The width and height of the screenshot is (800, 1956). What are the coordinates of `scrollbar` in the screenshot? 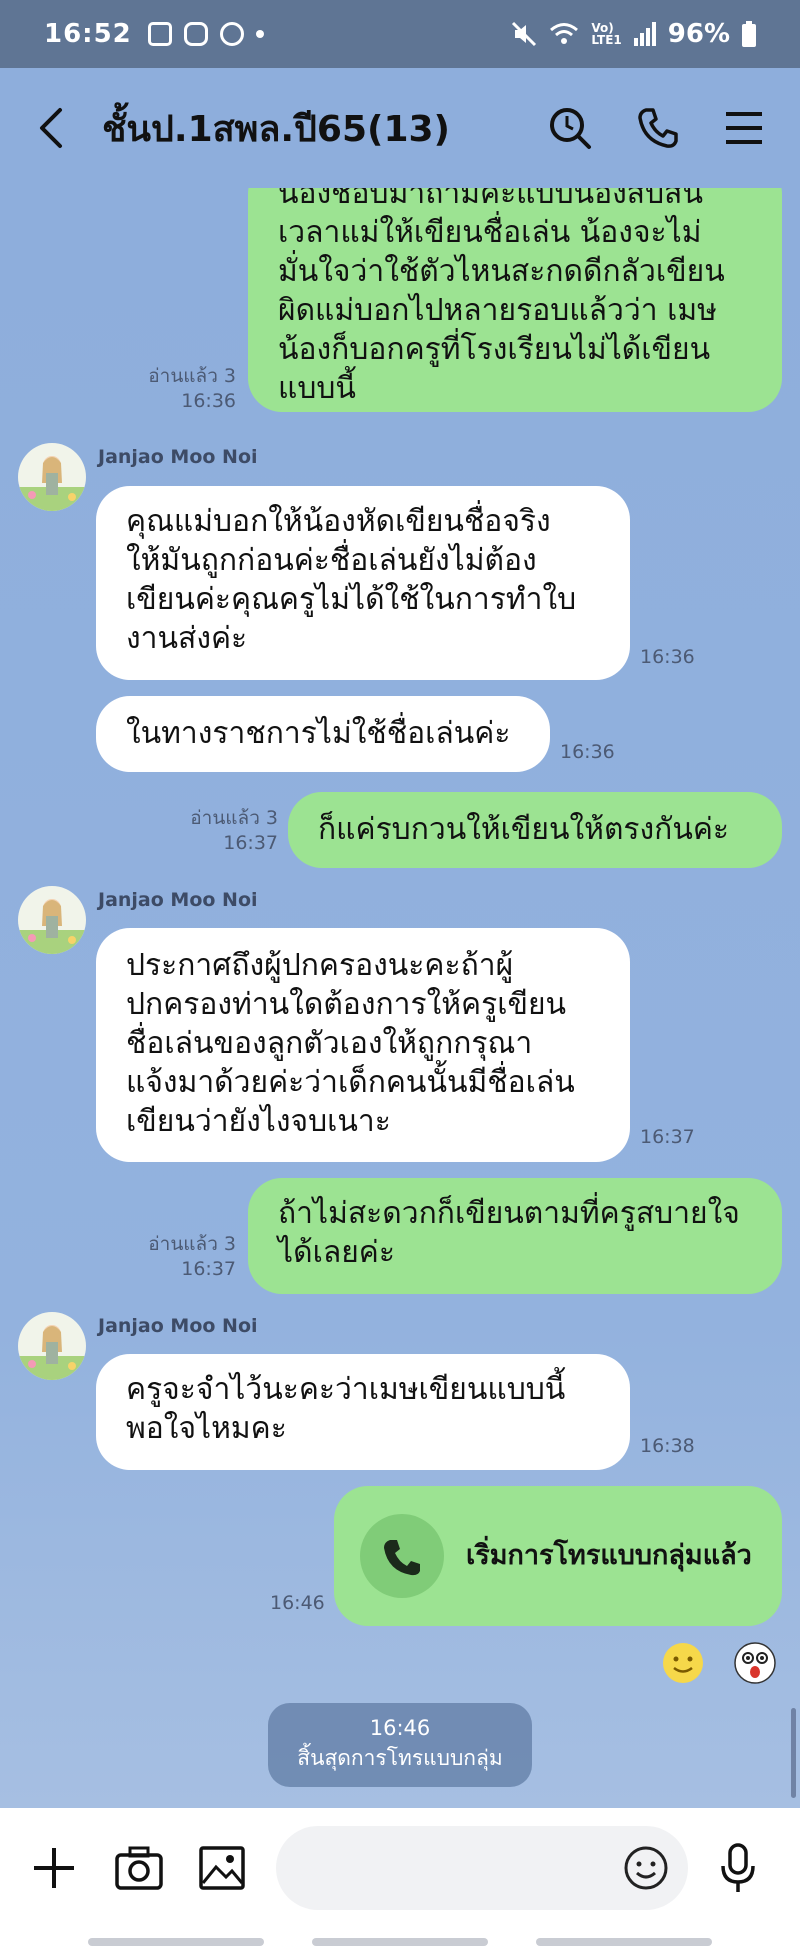 It's located at (793, 1753).